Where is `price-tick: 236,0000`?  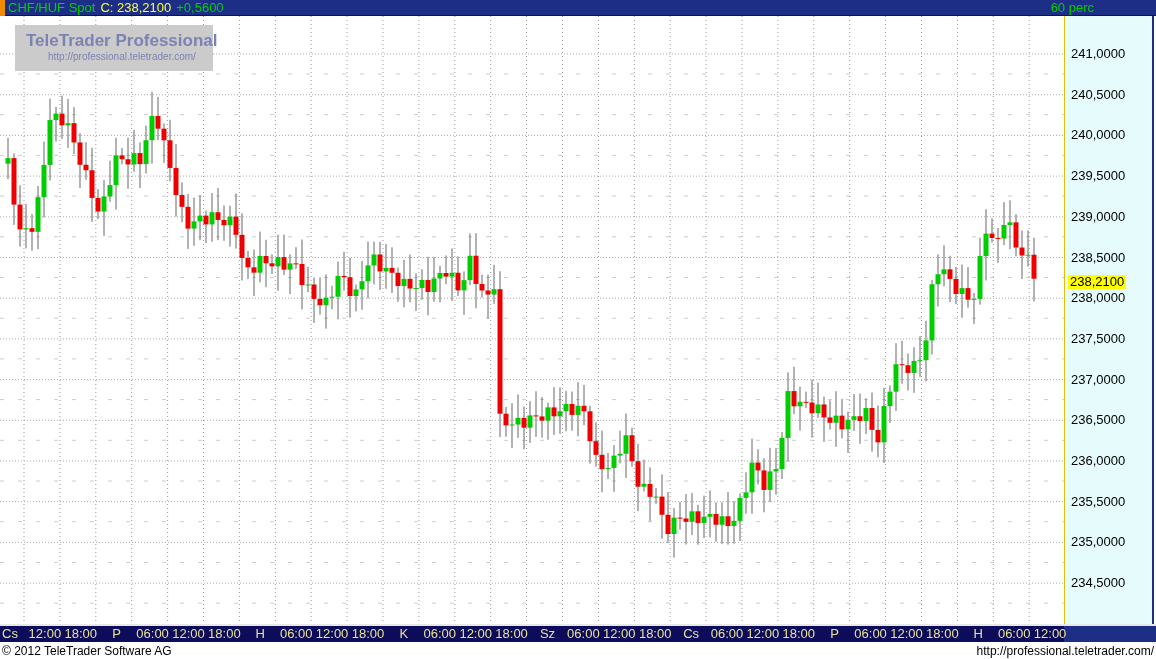
price-tick: 236,0000 is located at coordinates (1098, 461).